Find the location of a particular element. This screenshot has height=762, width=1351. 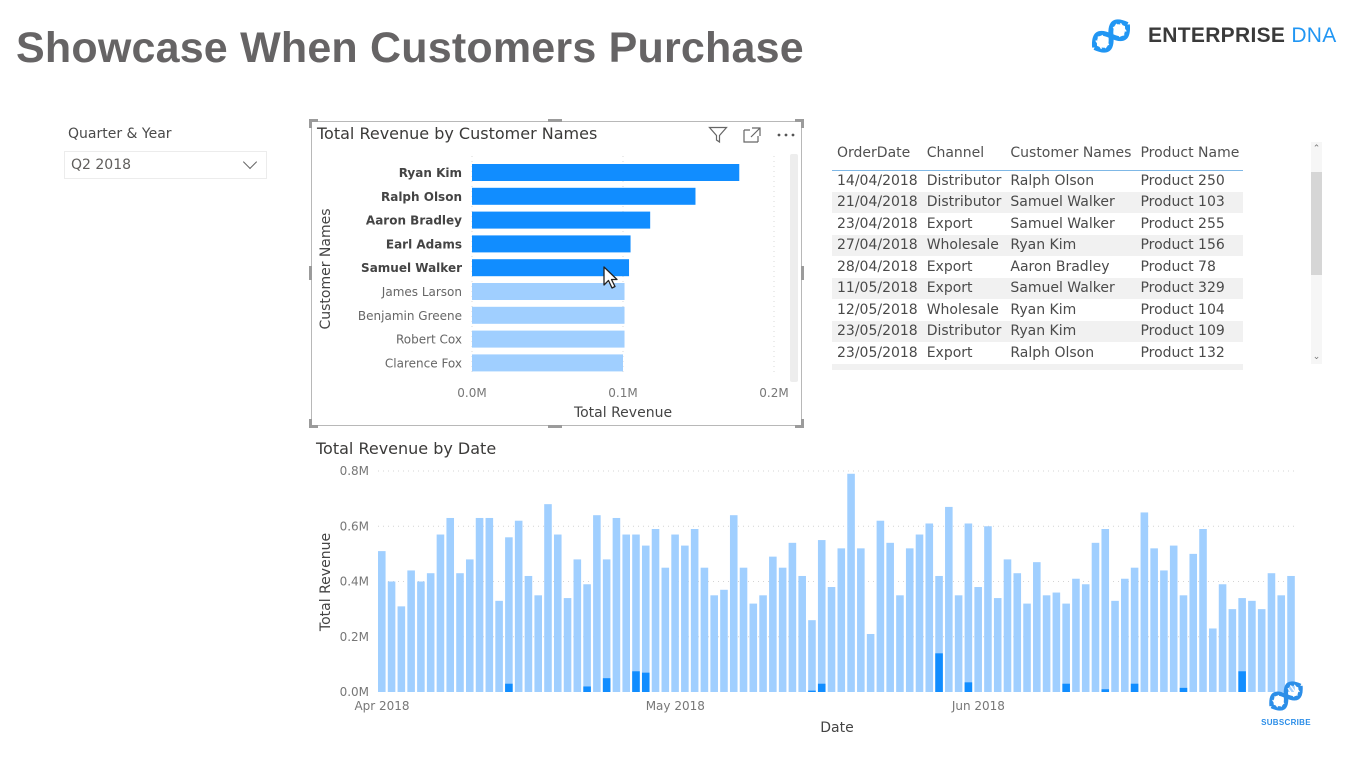

cell-orderdate: 28/04/2018 is located at coordinates (877, 266).